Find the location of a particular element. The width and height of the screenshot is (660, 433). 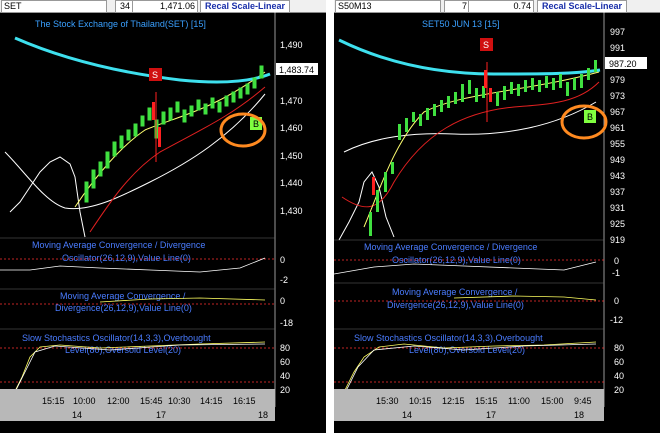

left-time-label: 10:00 is located at coordinates (84, 401).